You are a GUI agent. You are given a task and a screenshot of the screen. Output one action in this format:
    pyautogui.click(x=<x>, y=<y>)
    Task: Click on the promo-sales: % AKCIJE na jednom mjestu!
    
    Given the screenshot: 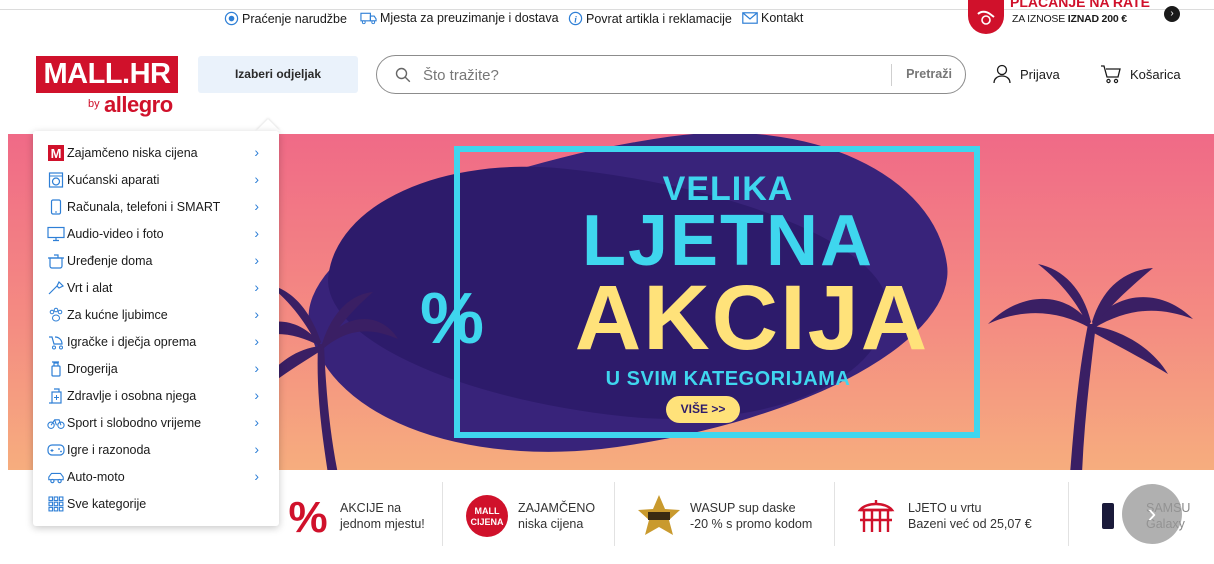 What is the action you would take?
    pyautogui.click(x=355, y=516)
    